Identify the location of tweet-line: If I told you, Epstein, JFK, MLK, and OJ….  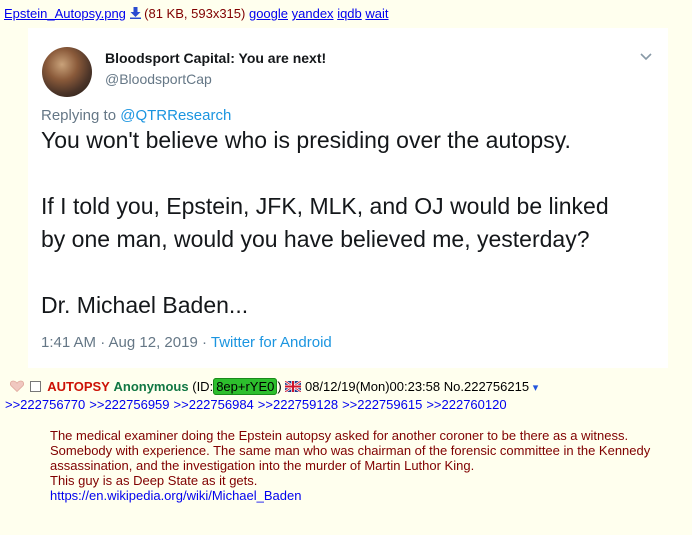
(325, 206).